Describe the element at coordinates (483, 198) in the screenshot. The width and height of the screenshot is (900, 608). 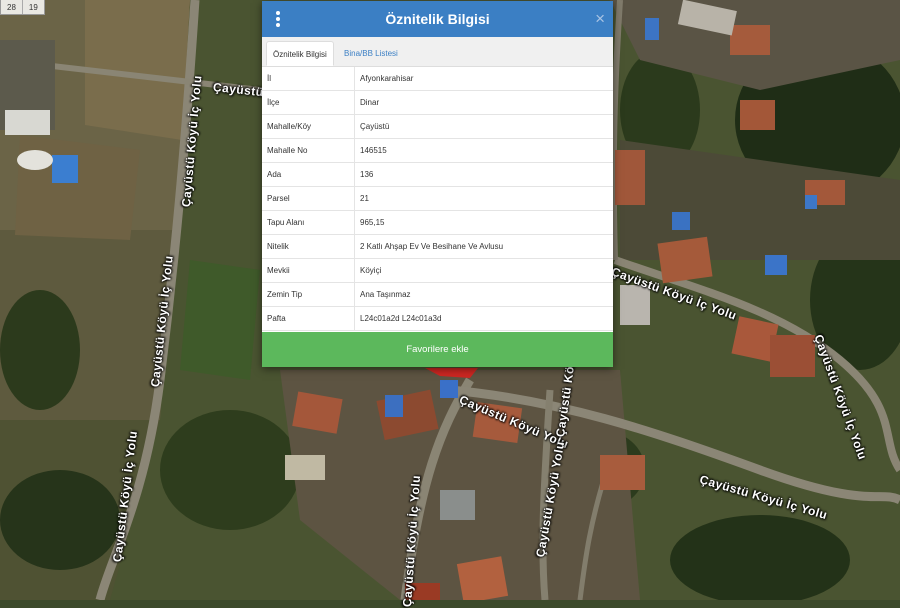
I see `attr-value: 21` at that location.